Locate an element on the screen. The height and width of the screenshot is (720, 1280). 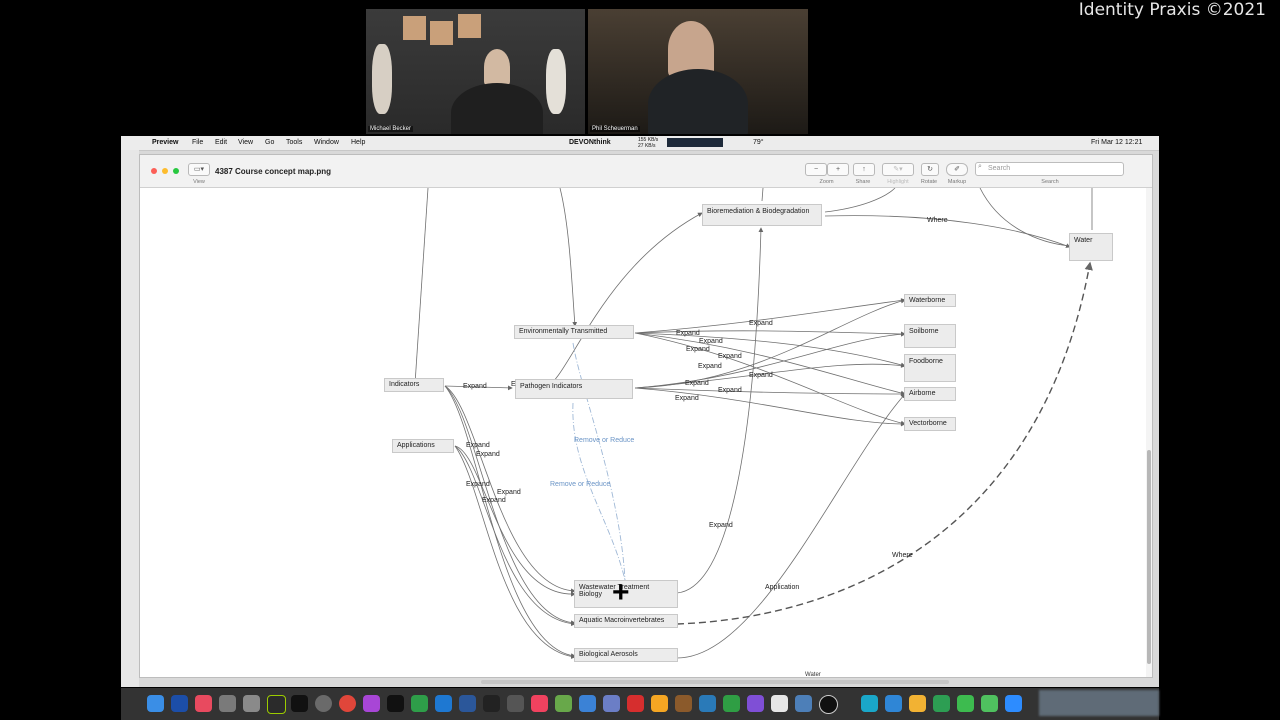
zoom-out-icon: − is located at coordinates (816, 169).